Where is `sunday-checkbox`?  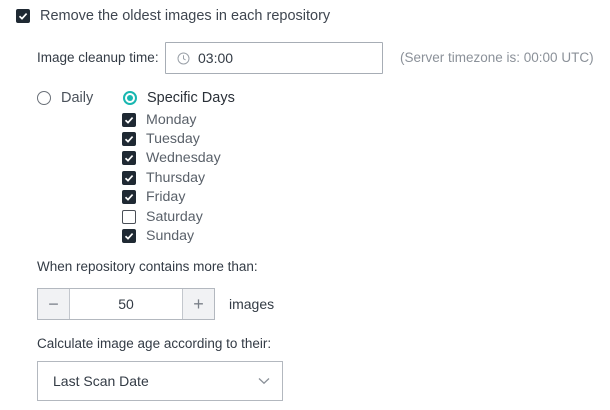
sunday-checkbox is located at coordinates (129, 236).